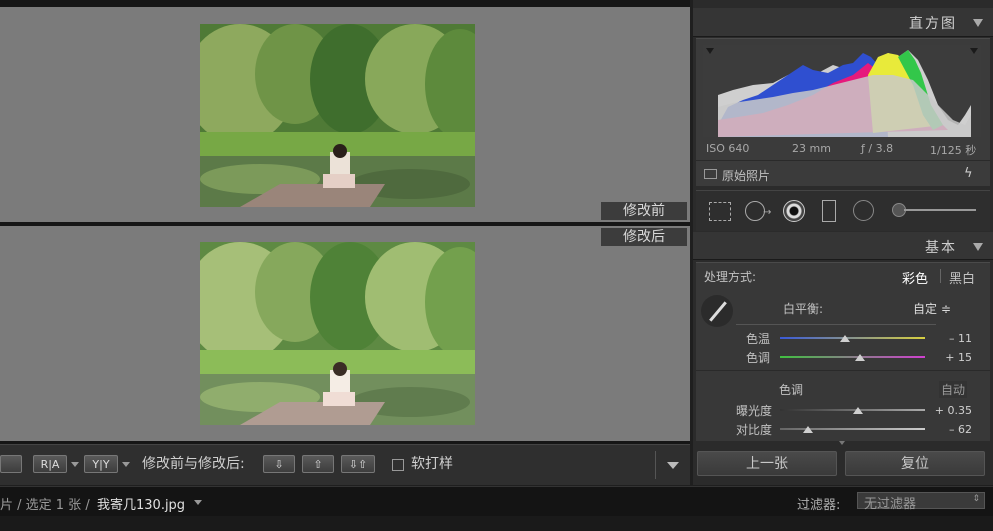  Describe the element at coordinates (50, 464) in the screenshot. I see `before-after-lr-button: R|A` at that location.